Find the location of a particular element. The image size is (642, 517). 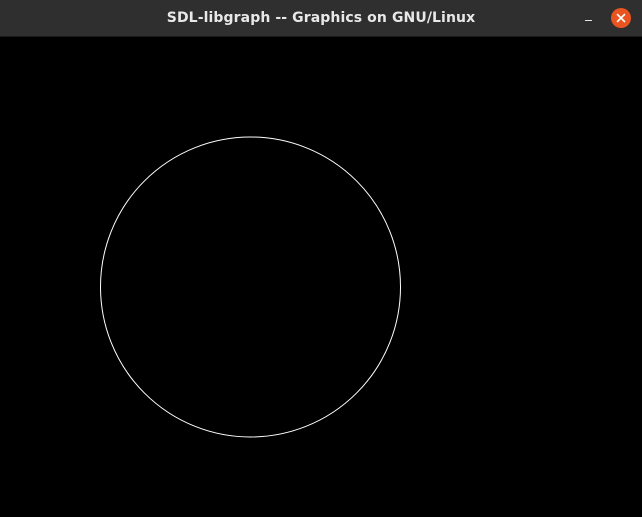

title-bar: SDL-libgraph -- Graphics on GNU/Linux is located at coordinates (321, 18).